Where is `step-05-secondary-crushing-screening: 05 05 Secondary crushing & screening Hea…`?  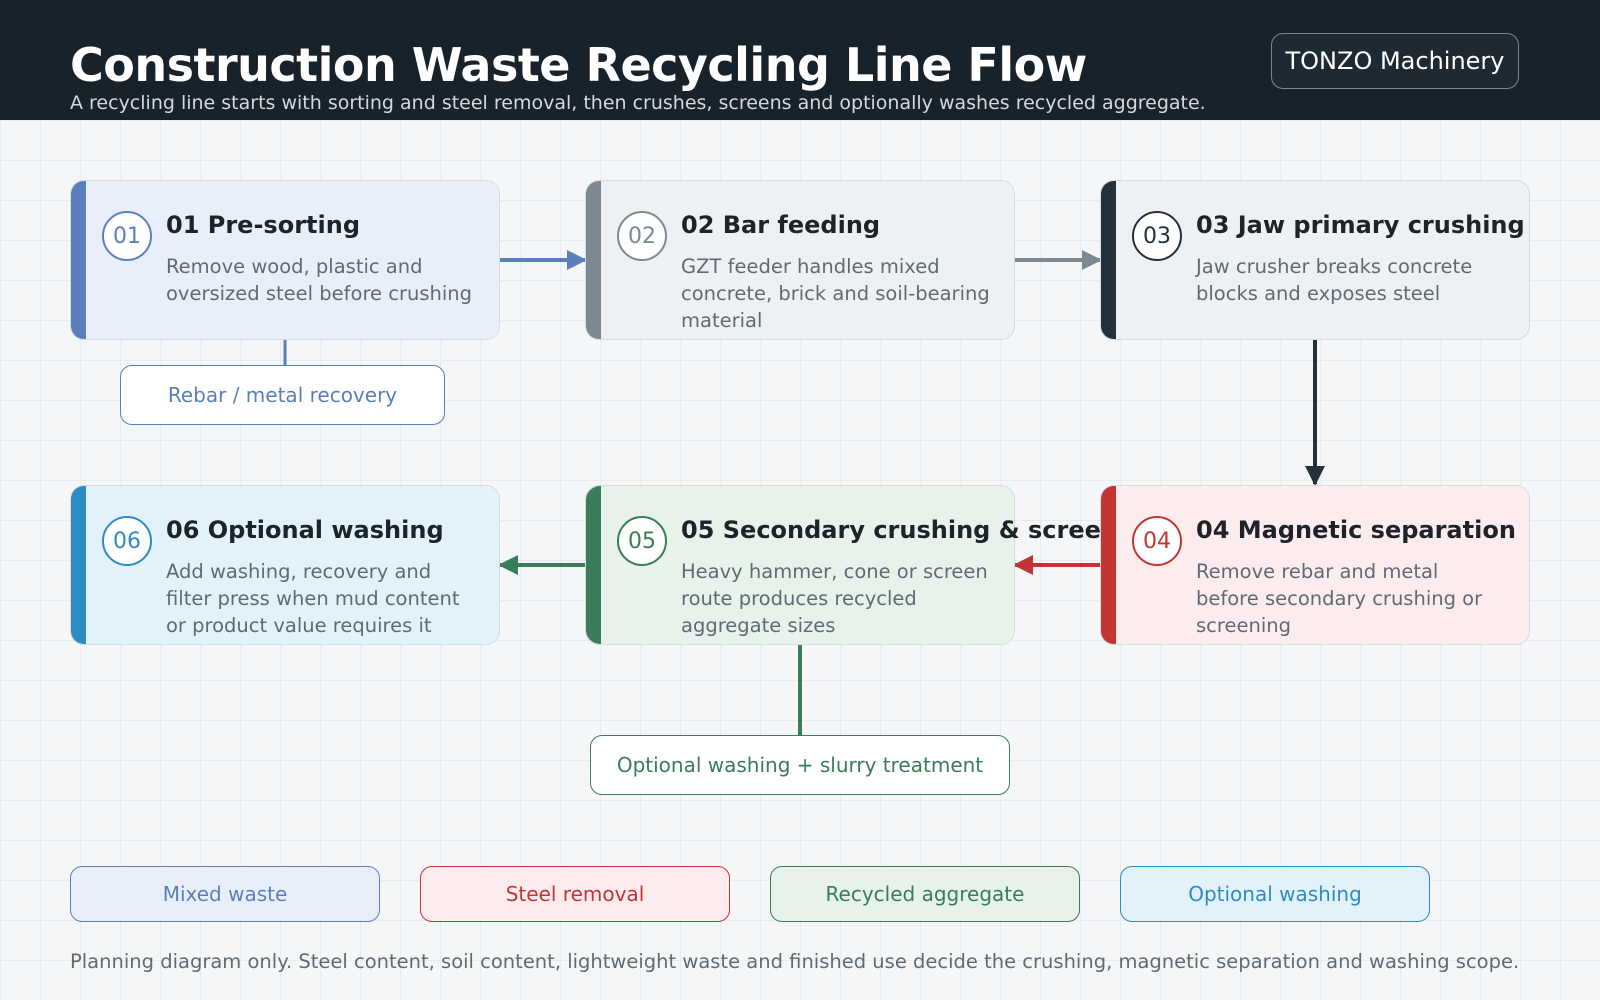
step-05-secondary-crushing-screening: 05 05 Secondary crushing & screening Hea… is located at coordinates (872, 565).